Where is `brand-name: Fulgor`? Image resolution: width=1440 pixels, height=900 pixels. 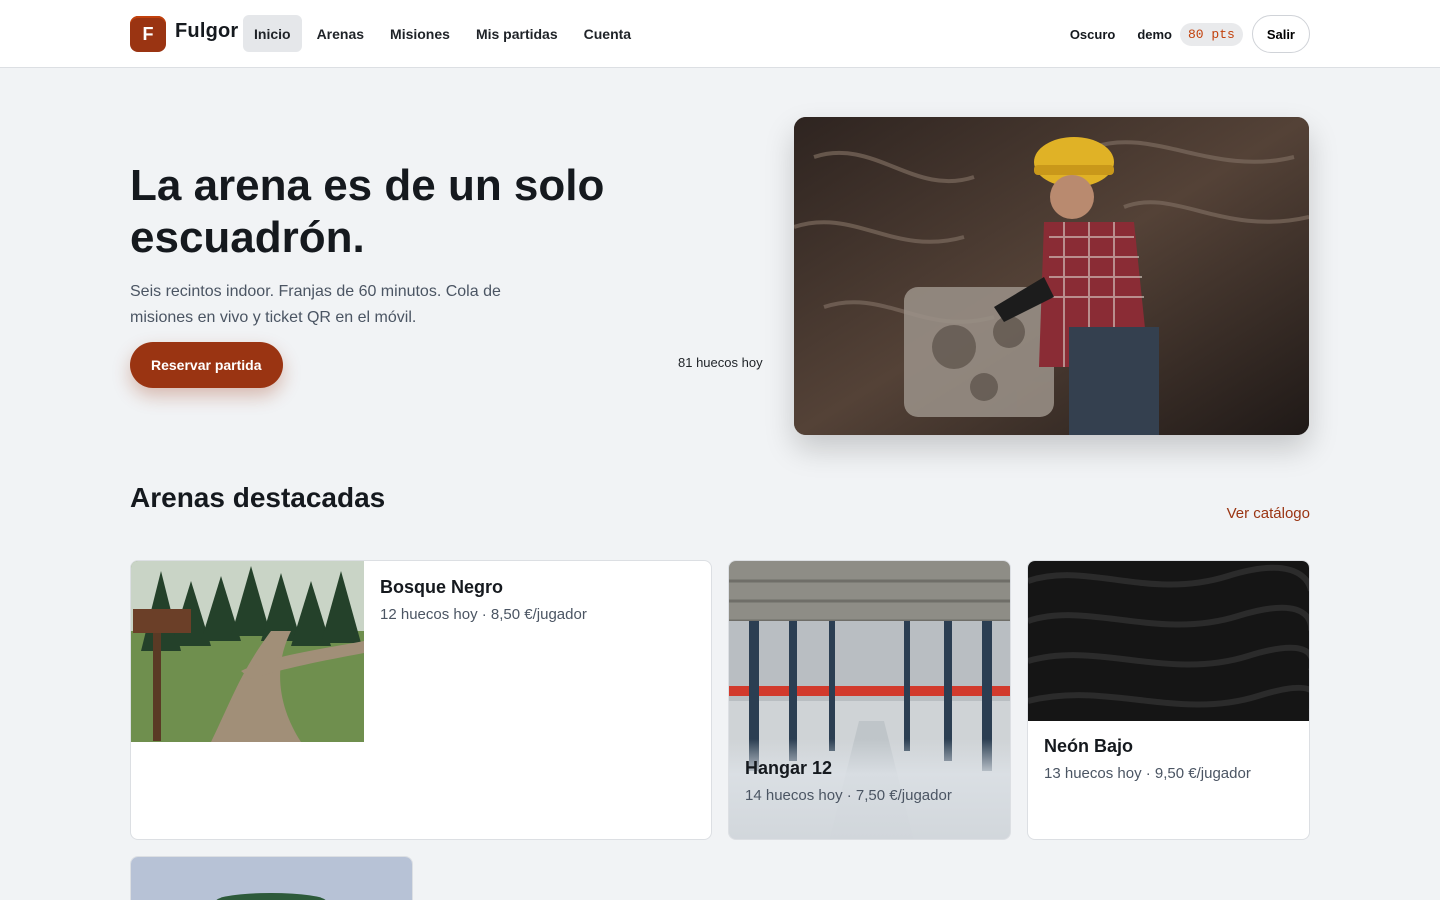
brand-name: Fulgor is located at coordinates (206, 31).